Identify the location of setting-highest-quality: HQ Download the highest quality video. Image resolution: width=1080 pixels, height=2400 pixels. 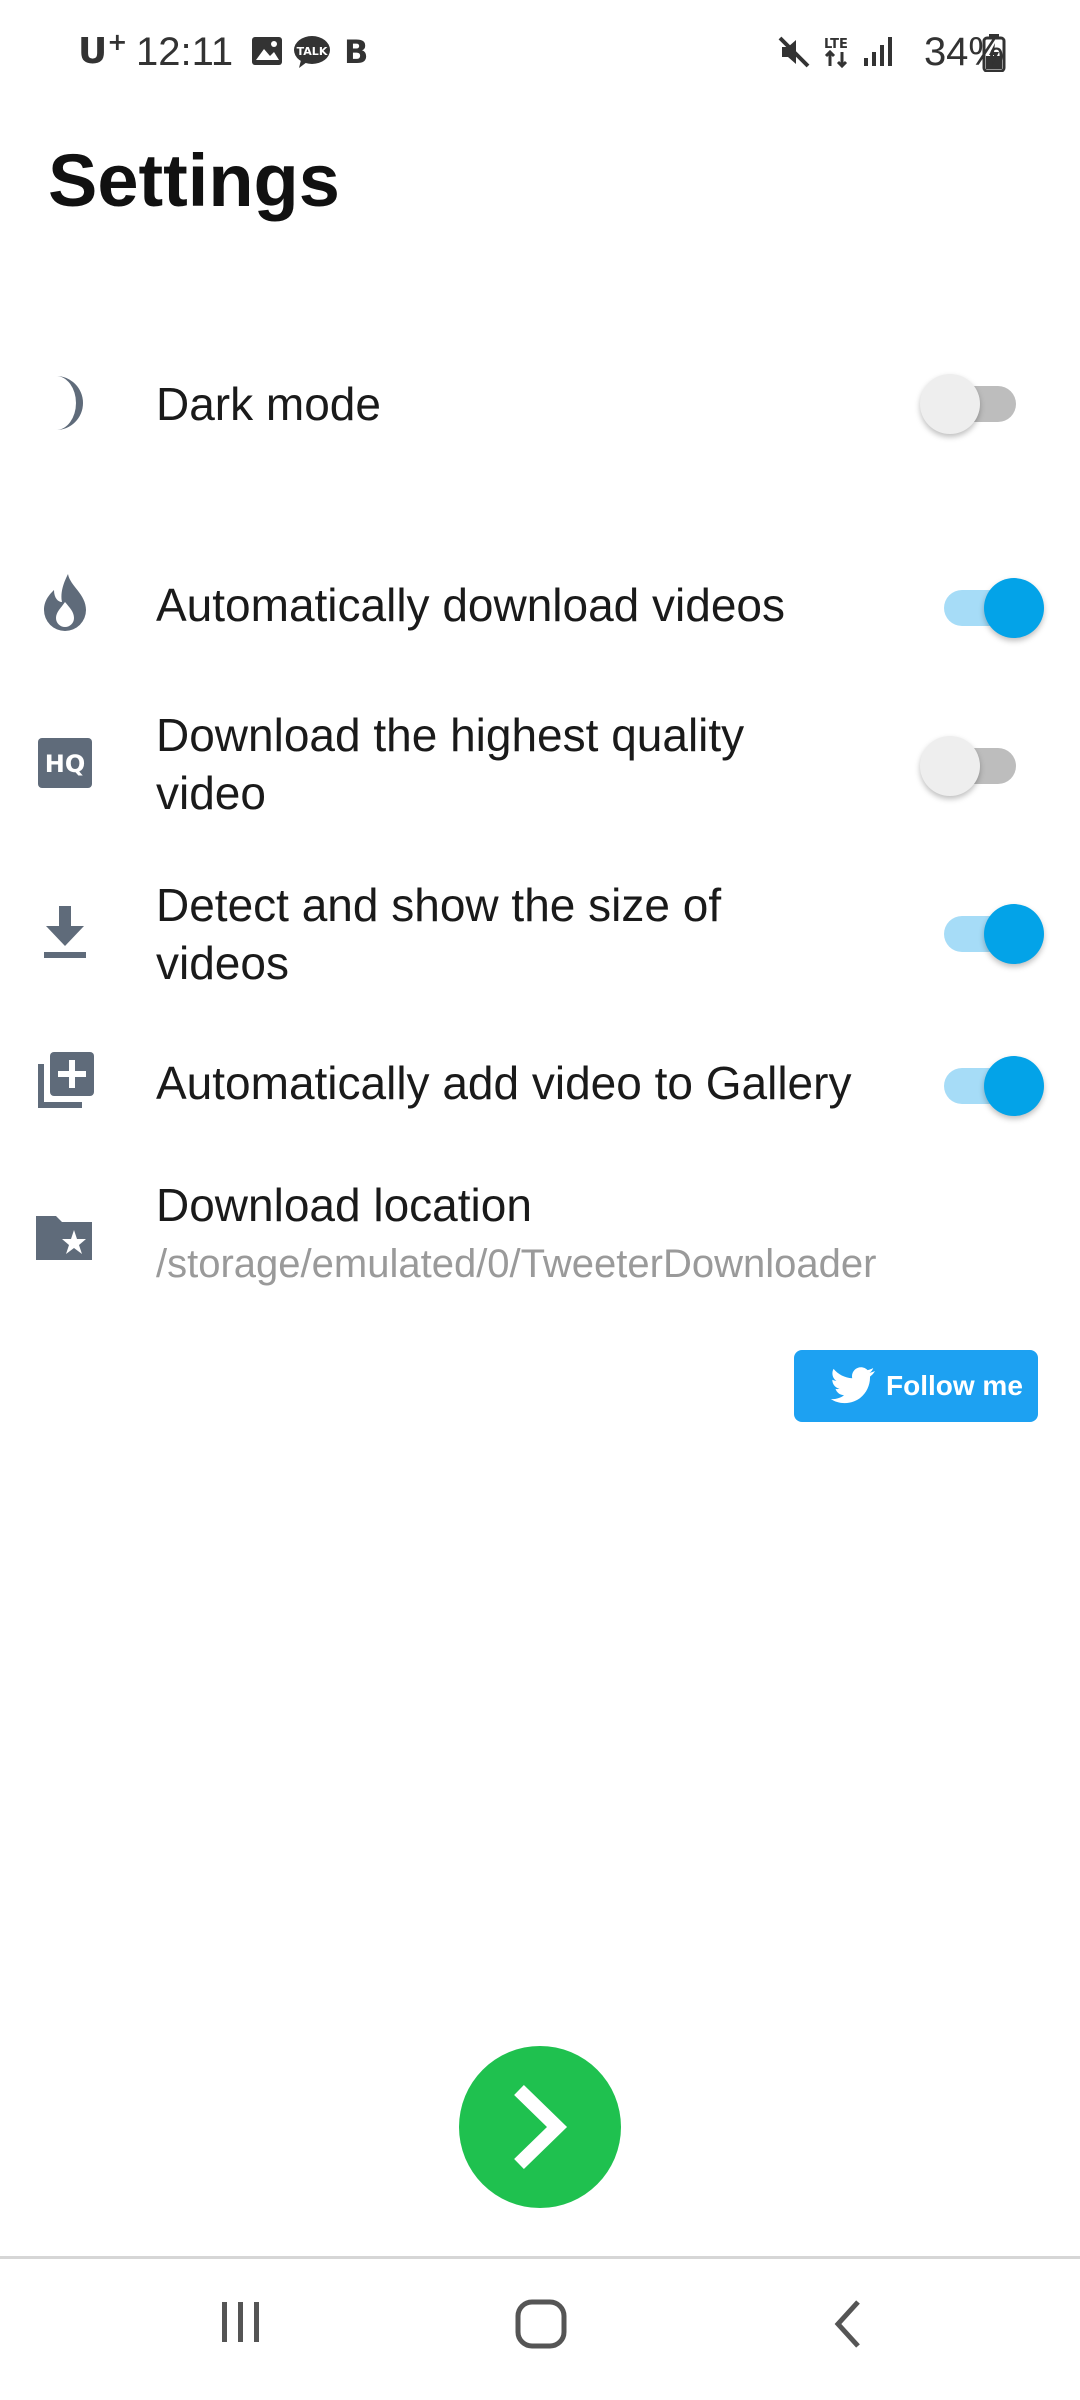
(540, 764).